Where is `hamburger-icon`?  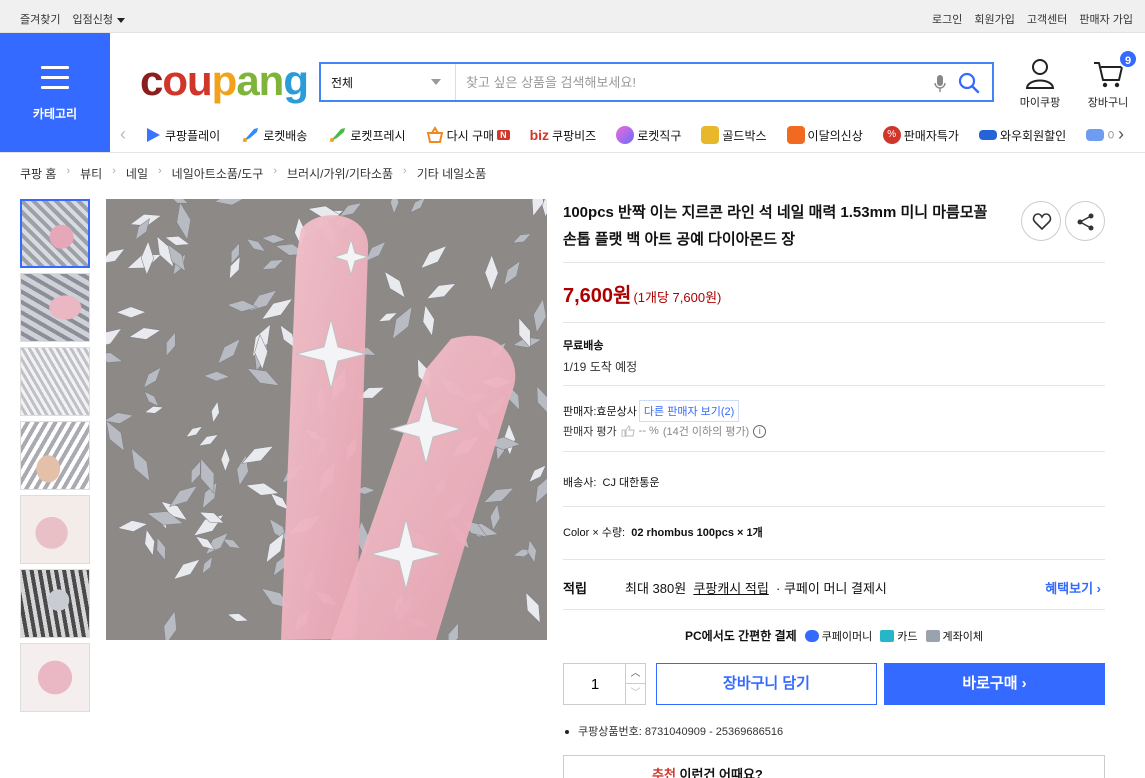 hamburger-icon is located at coordinates (55, 77).